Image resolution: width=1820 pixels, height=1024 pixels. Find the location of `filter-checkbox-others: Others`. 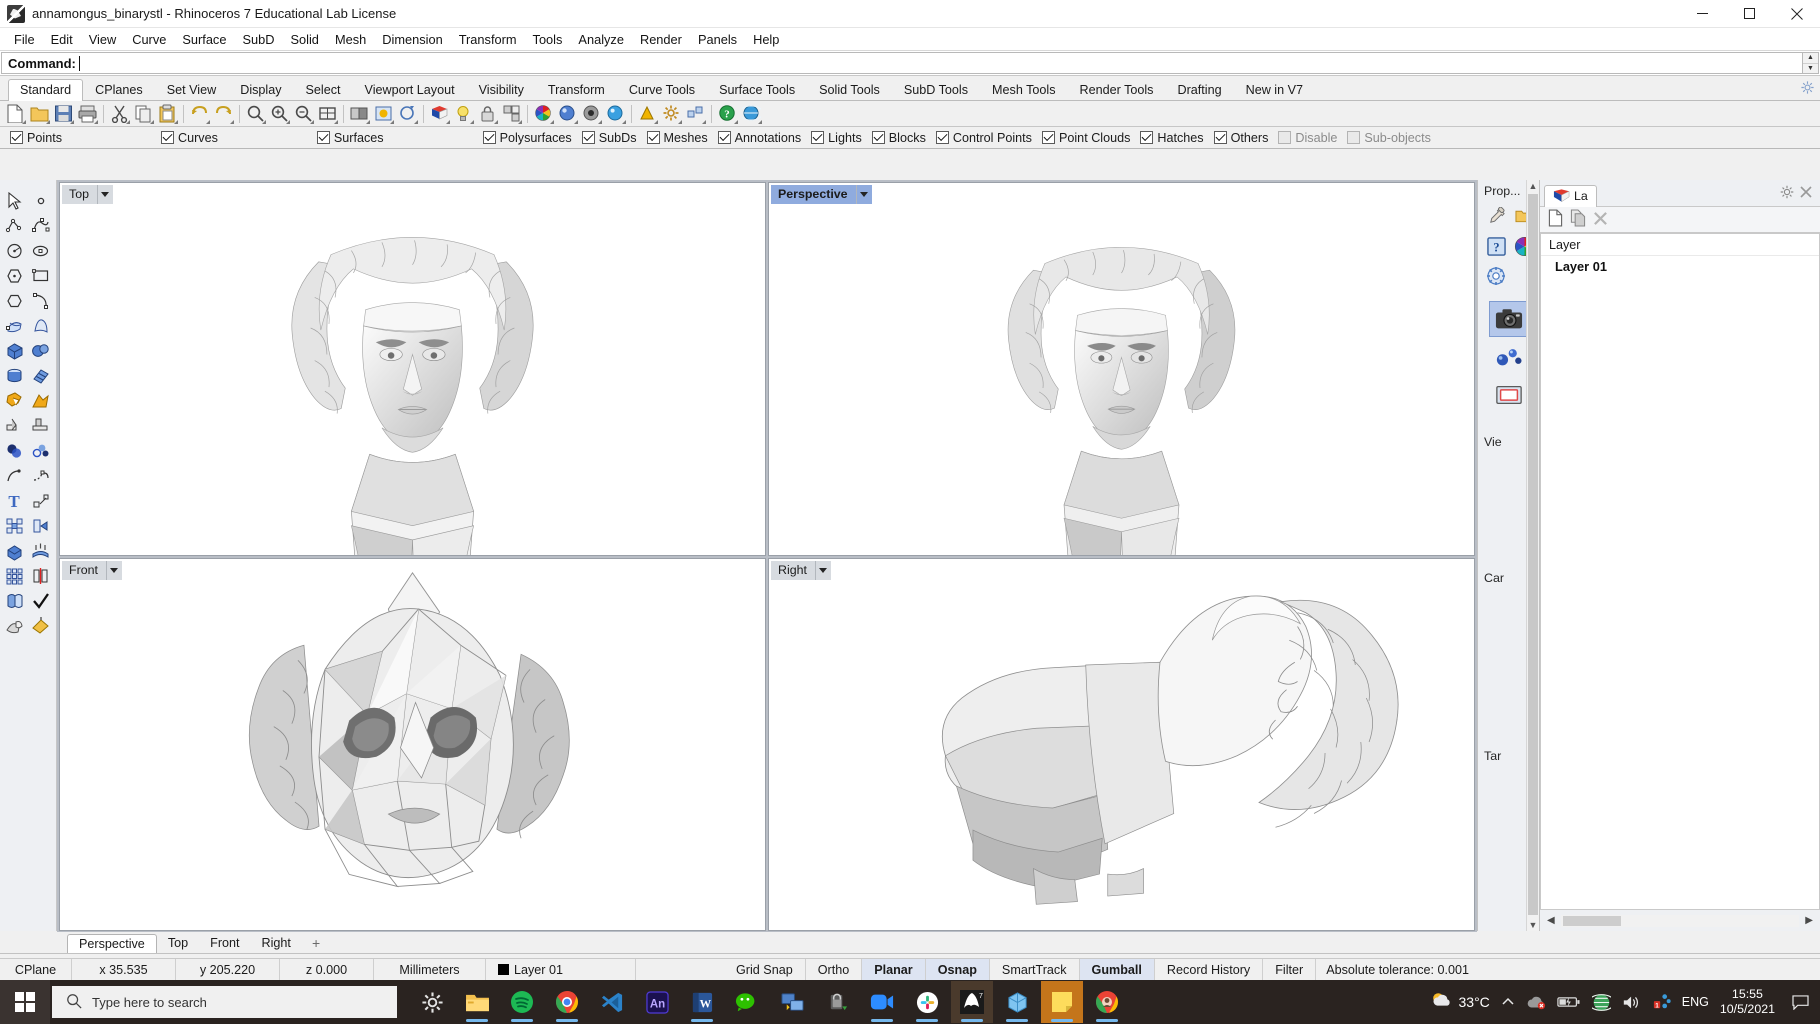

filter-checkbox-others: Others is located at coordinates (1240, 138).